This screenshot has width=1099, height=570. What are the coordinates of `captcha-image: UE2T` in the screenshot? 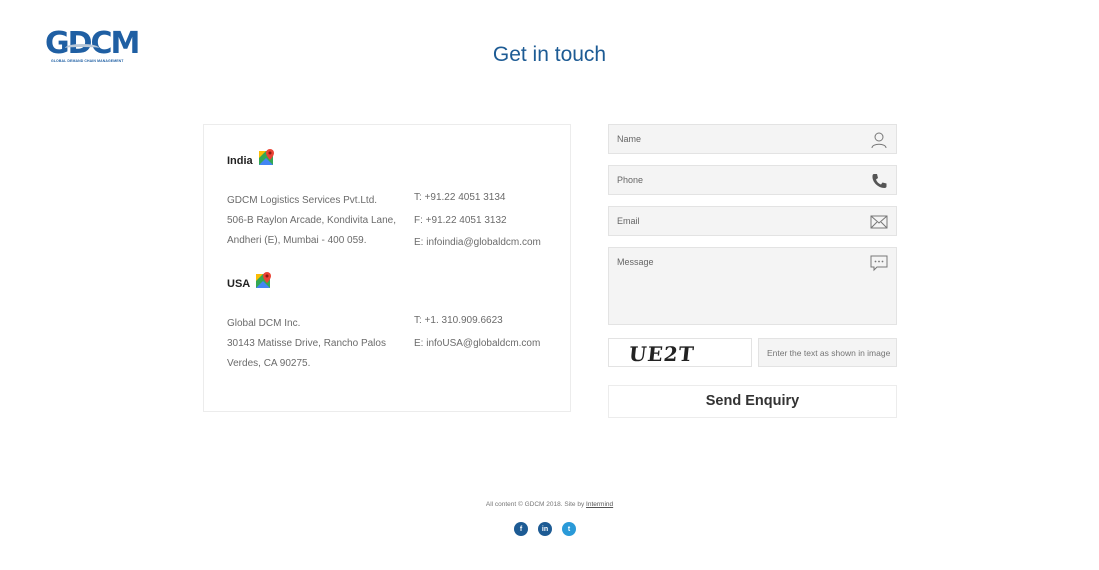 It's located at (680, 352).